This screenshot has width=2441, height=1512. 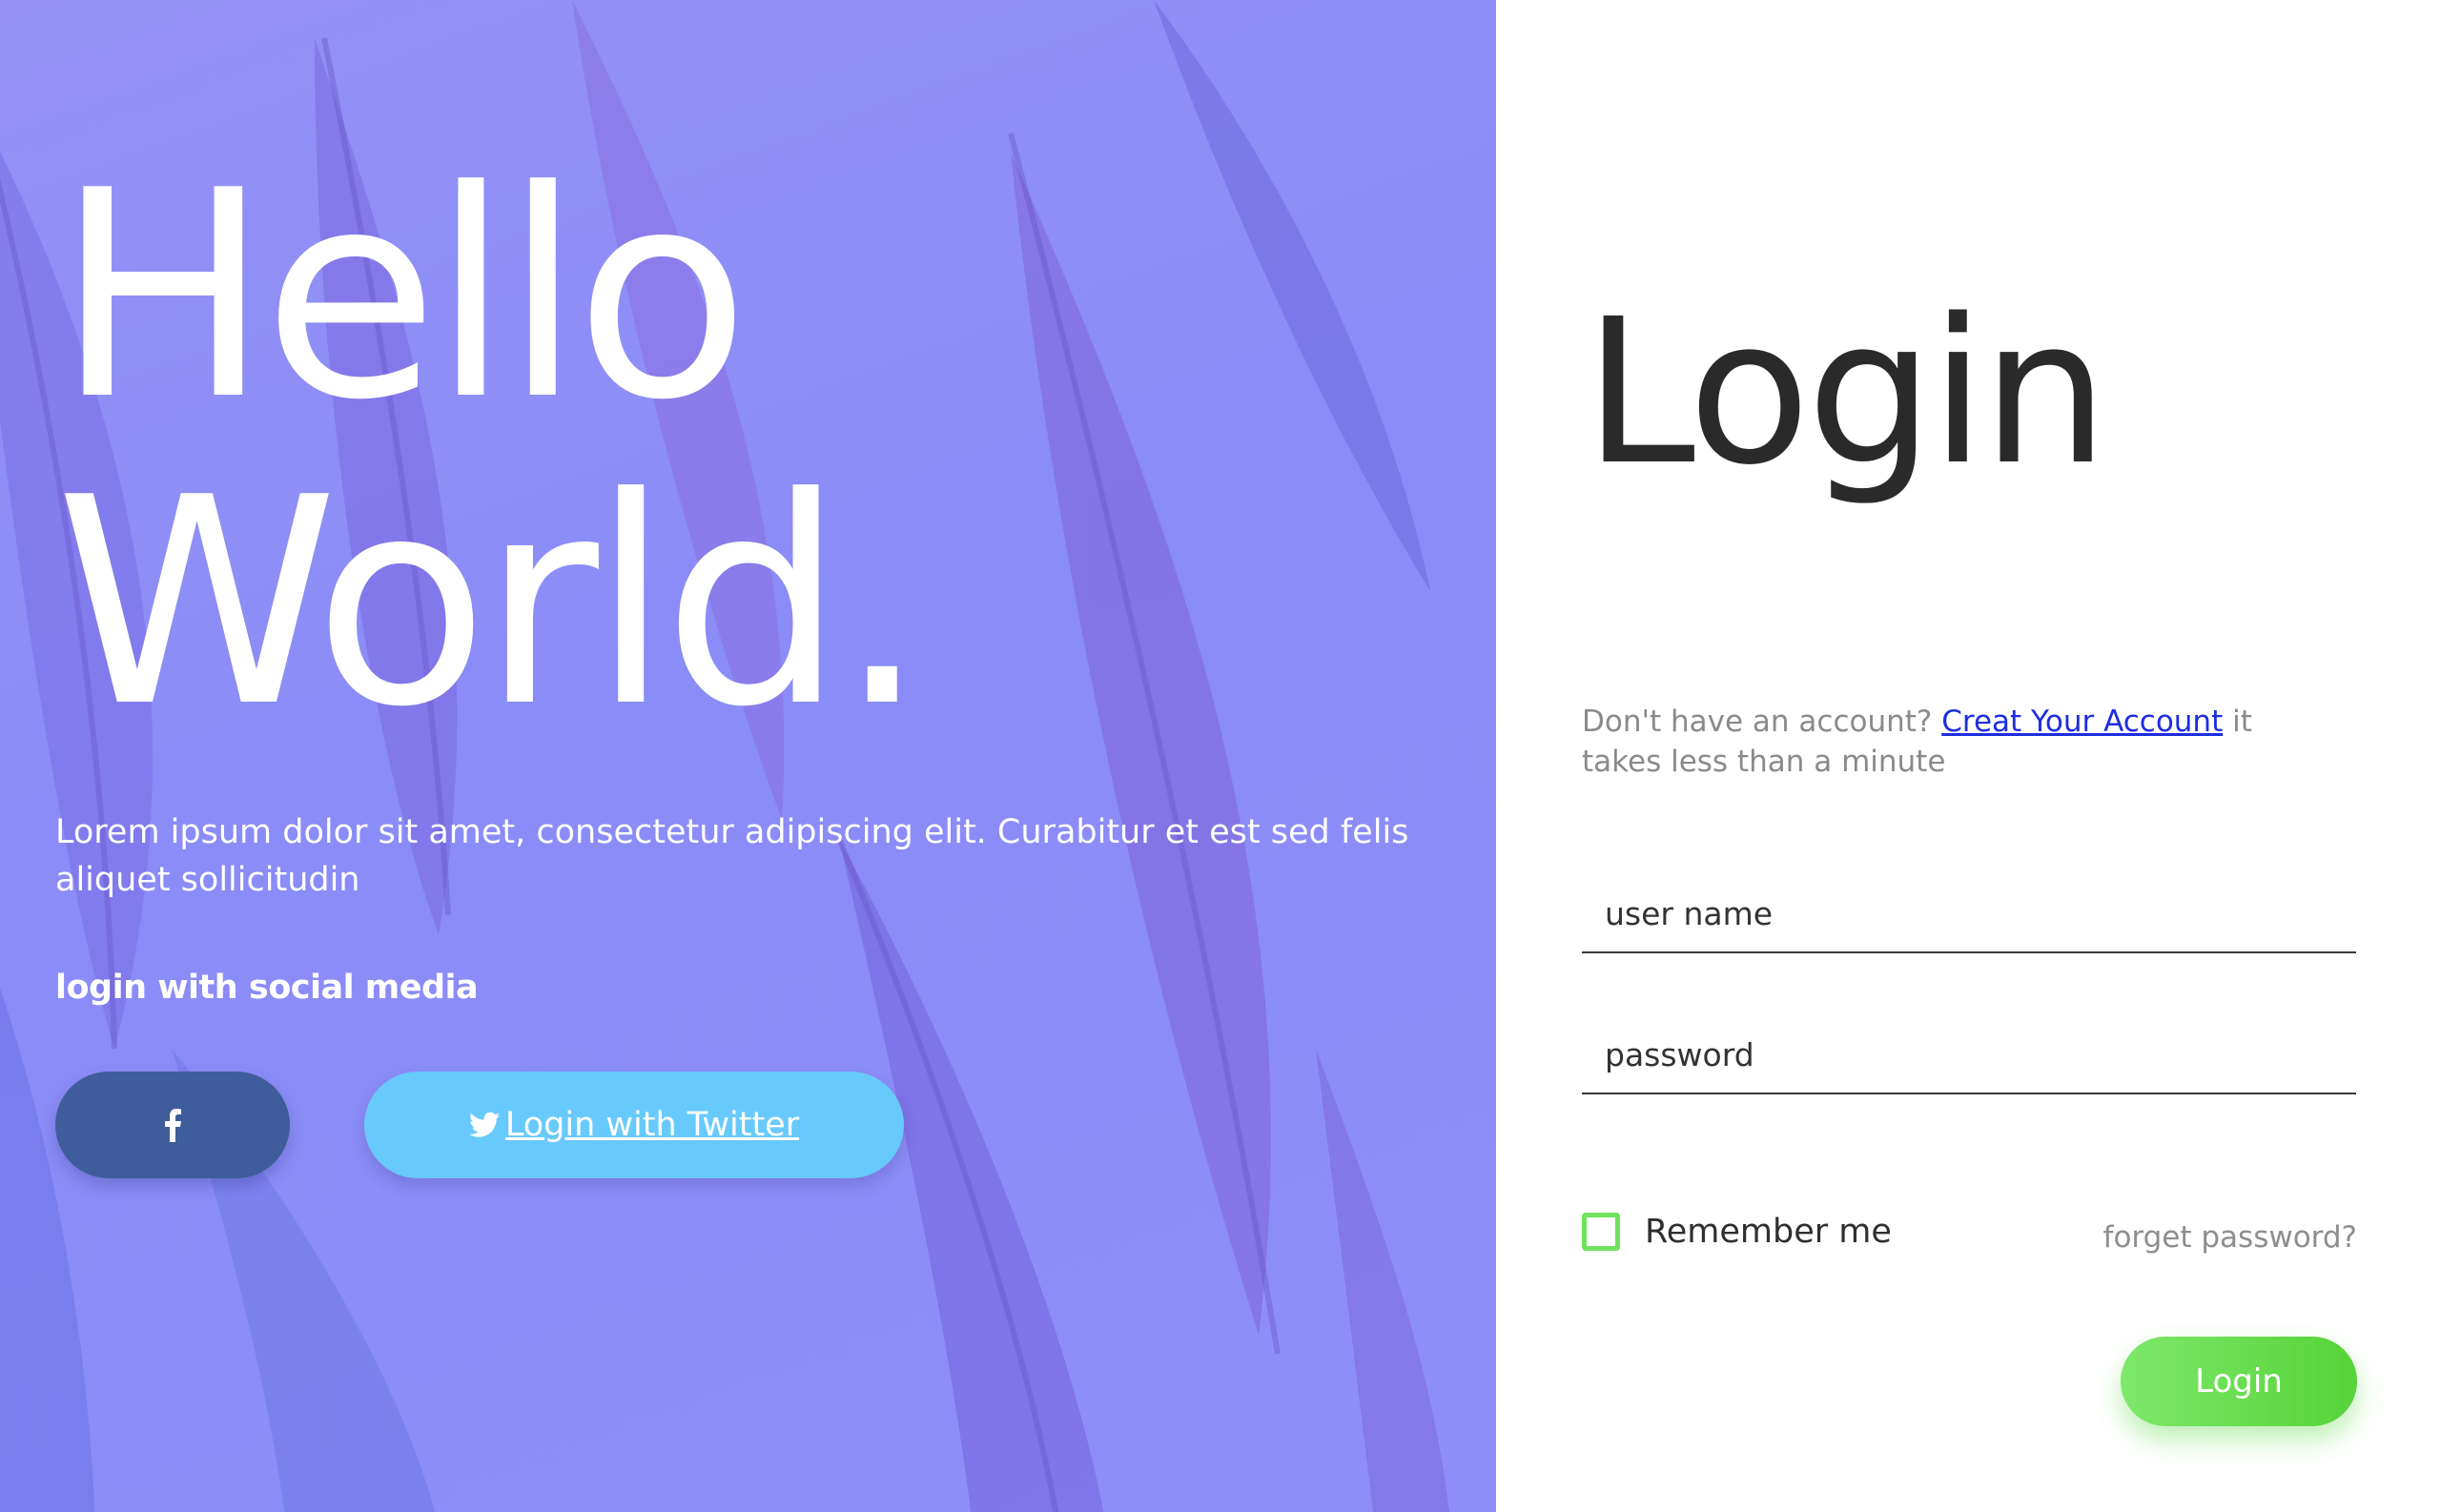 What do you see at coordinates (491, 603) in the screenshot?
I see `hero-title-line-2: World.` at bounding box center [491, 603].